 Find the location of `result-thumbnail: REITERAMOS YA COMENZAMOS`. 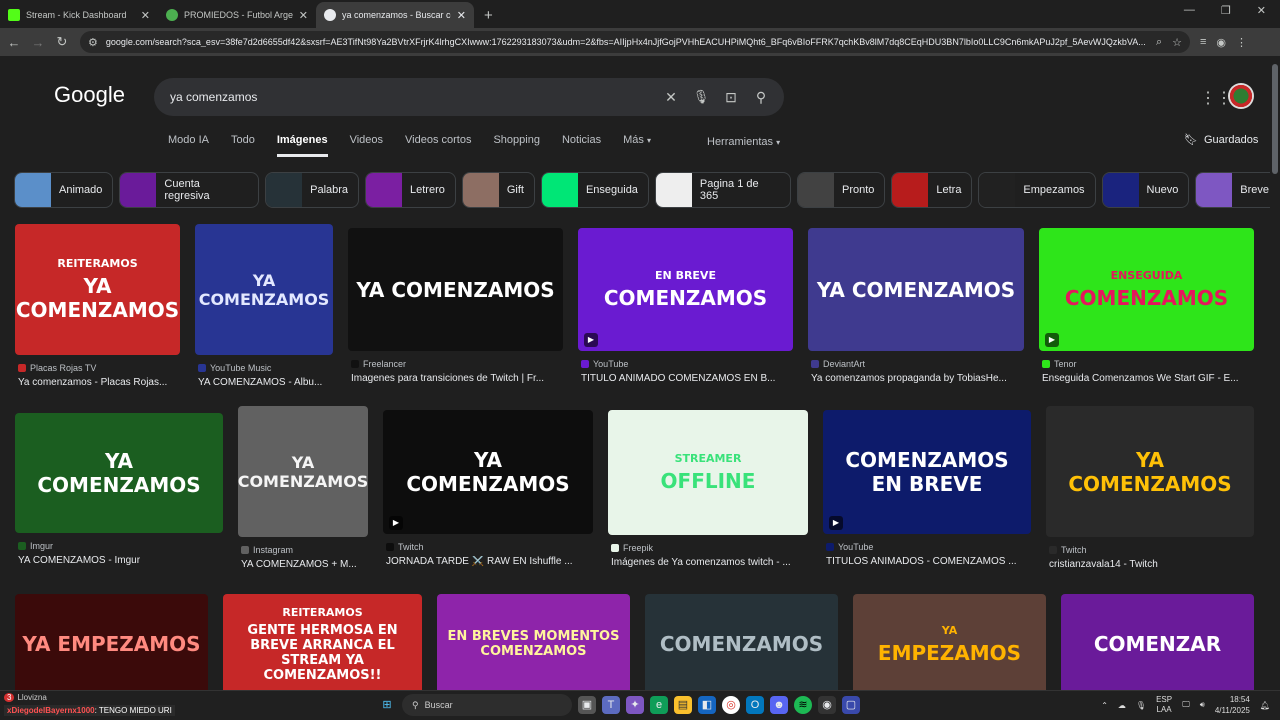

result-thumbnail: REITERAMOS YA COMENZAMOS is located at coordinates (97, 289).